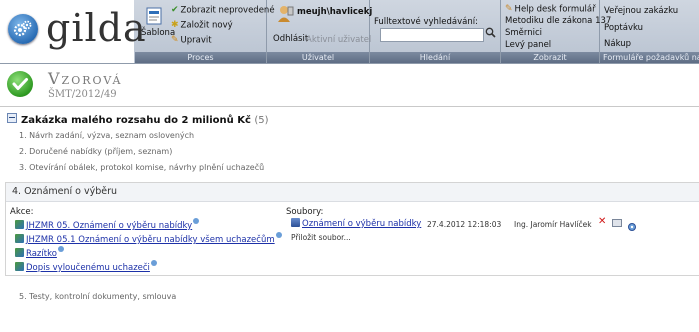  Describe the element at coordinates (19, 252) in the screenshot. I see `stamp-icon` at that location.